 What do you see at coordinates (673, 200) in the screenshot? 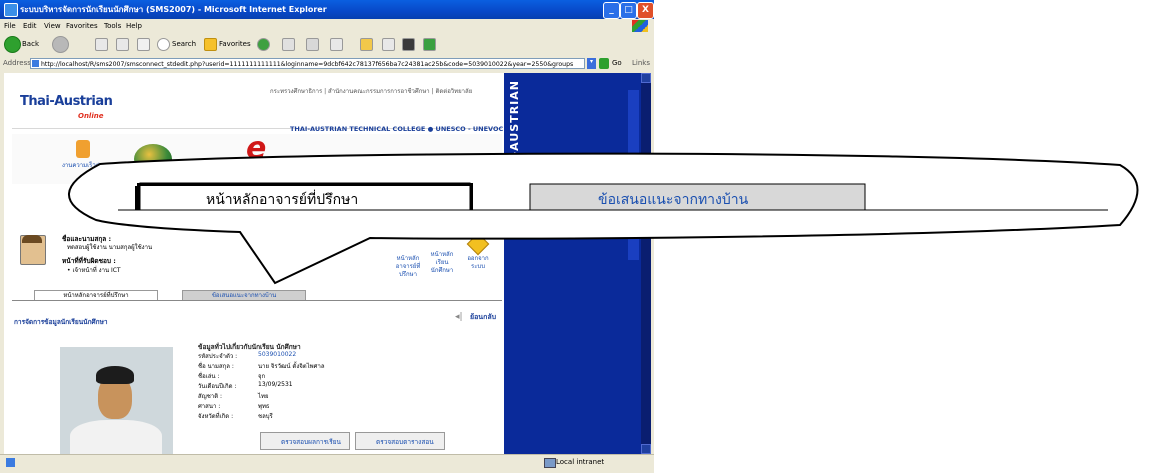
I see `callout-tab-inactive-label: ข้อเสนอแนะจากทางบ้าน` at bounding box center [673, 200].